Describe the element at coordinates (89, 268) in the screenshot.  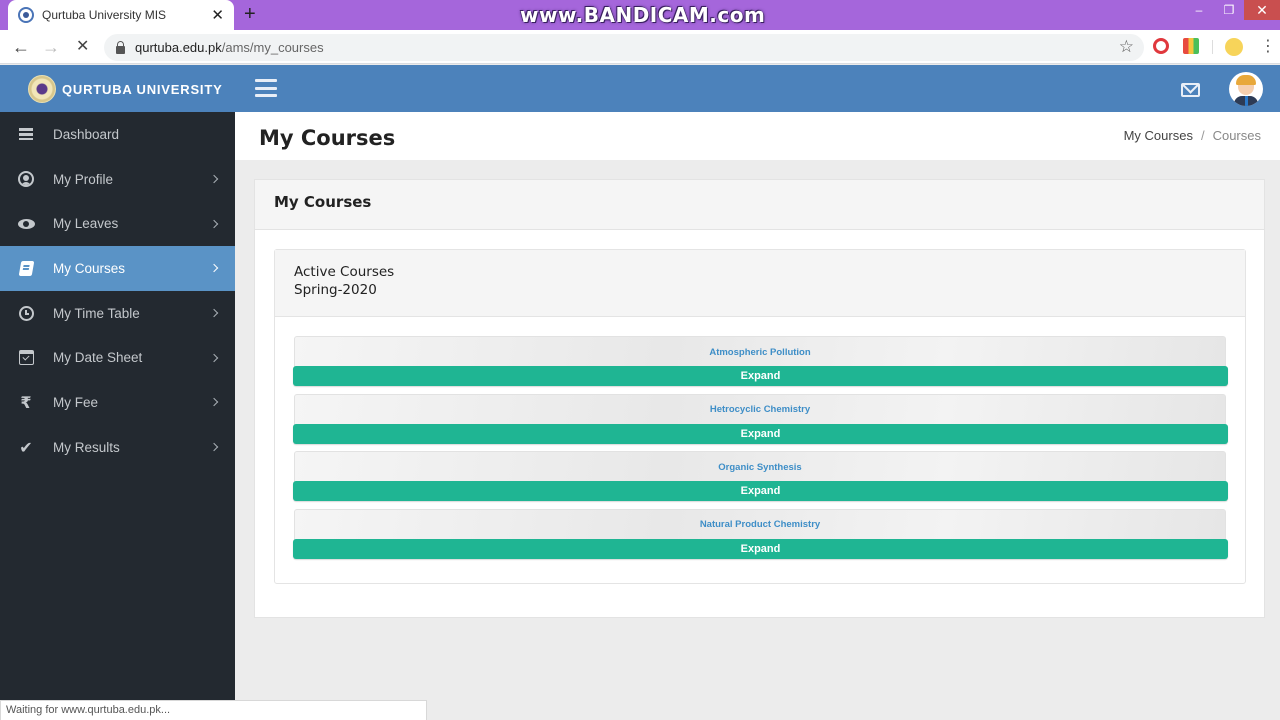
I see `sidebar-item-label: My Courses` at that location.